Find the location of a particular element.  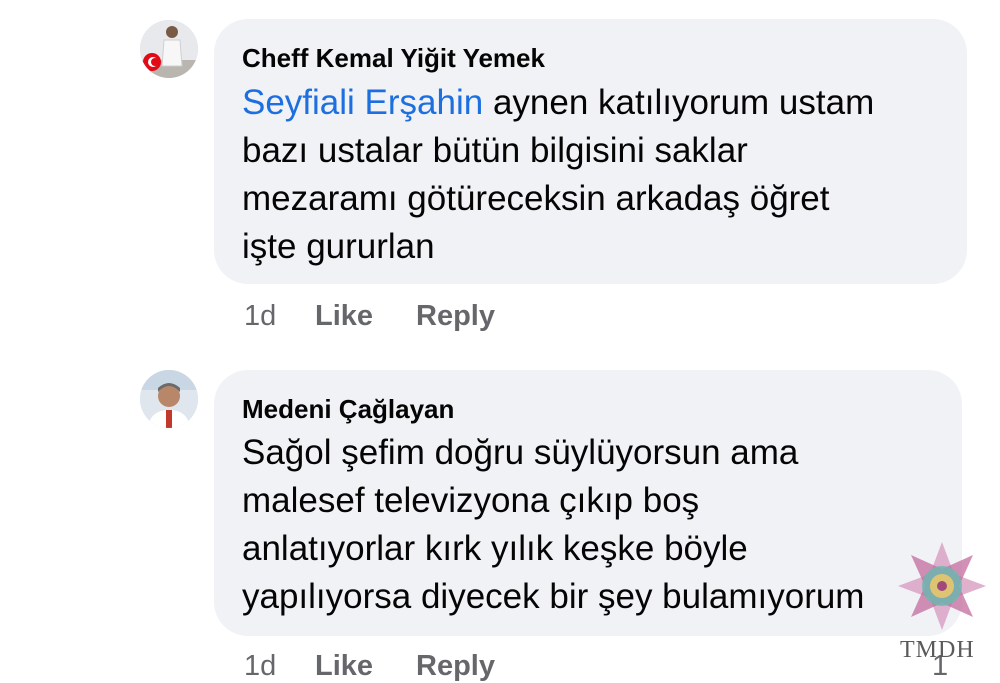

comment-line: yapılıyorsa diyecek bir şey bulamıyorum is located at coordinates (553, 596).